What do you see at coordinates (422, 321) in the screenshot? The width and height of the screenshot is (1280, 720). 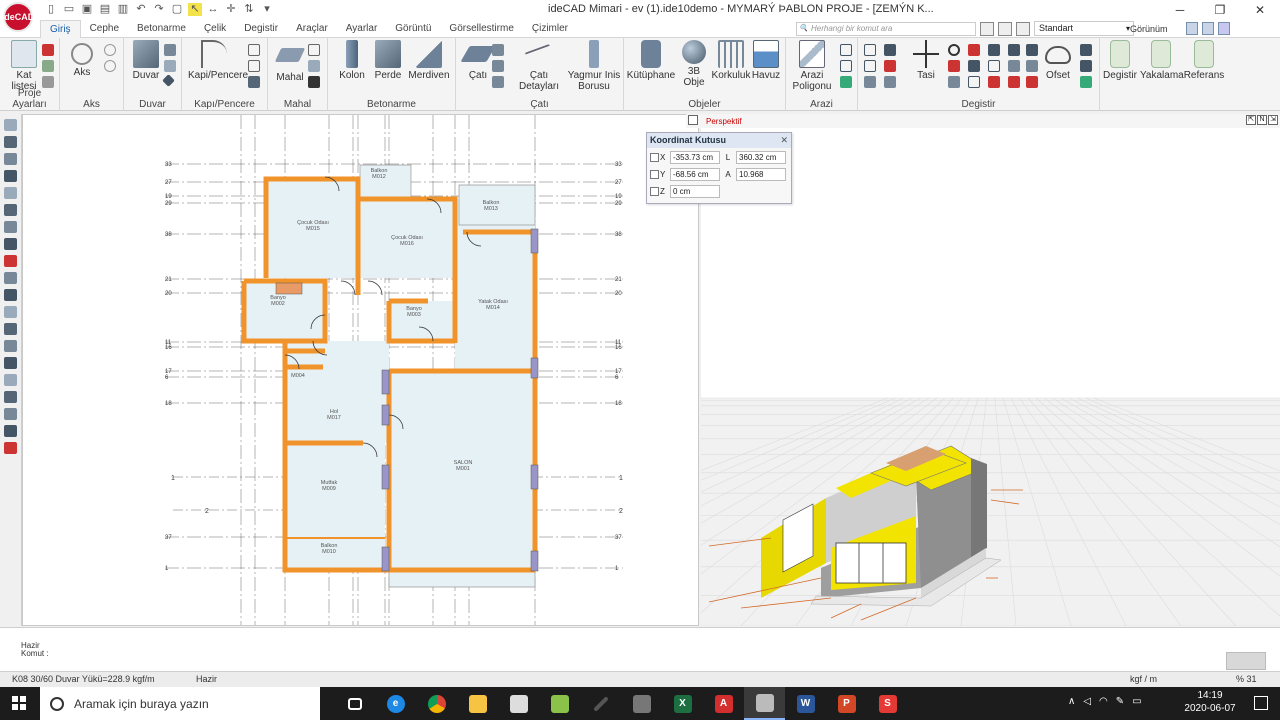 I see `room-shape` at bounding box center [422, 321].